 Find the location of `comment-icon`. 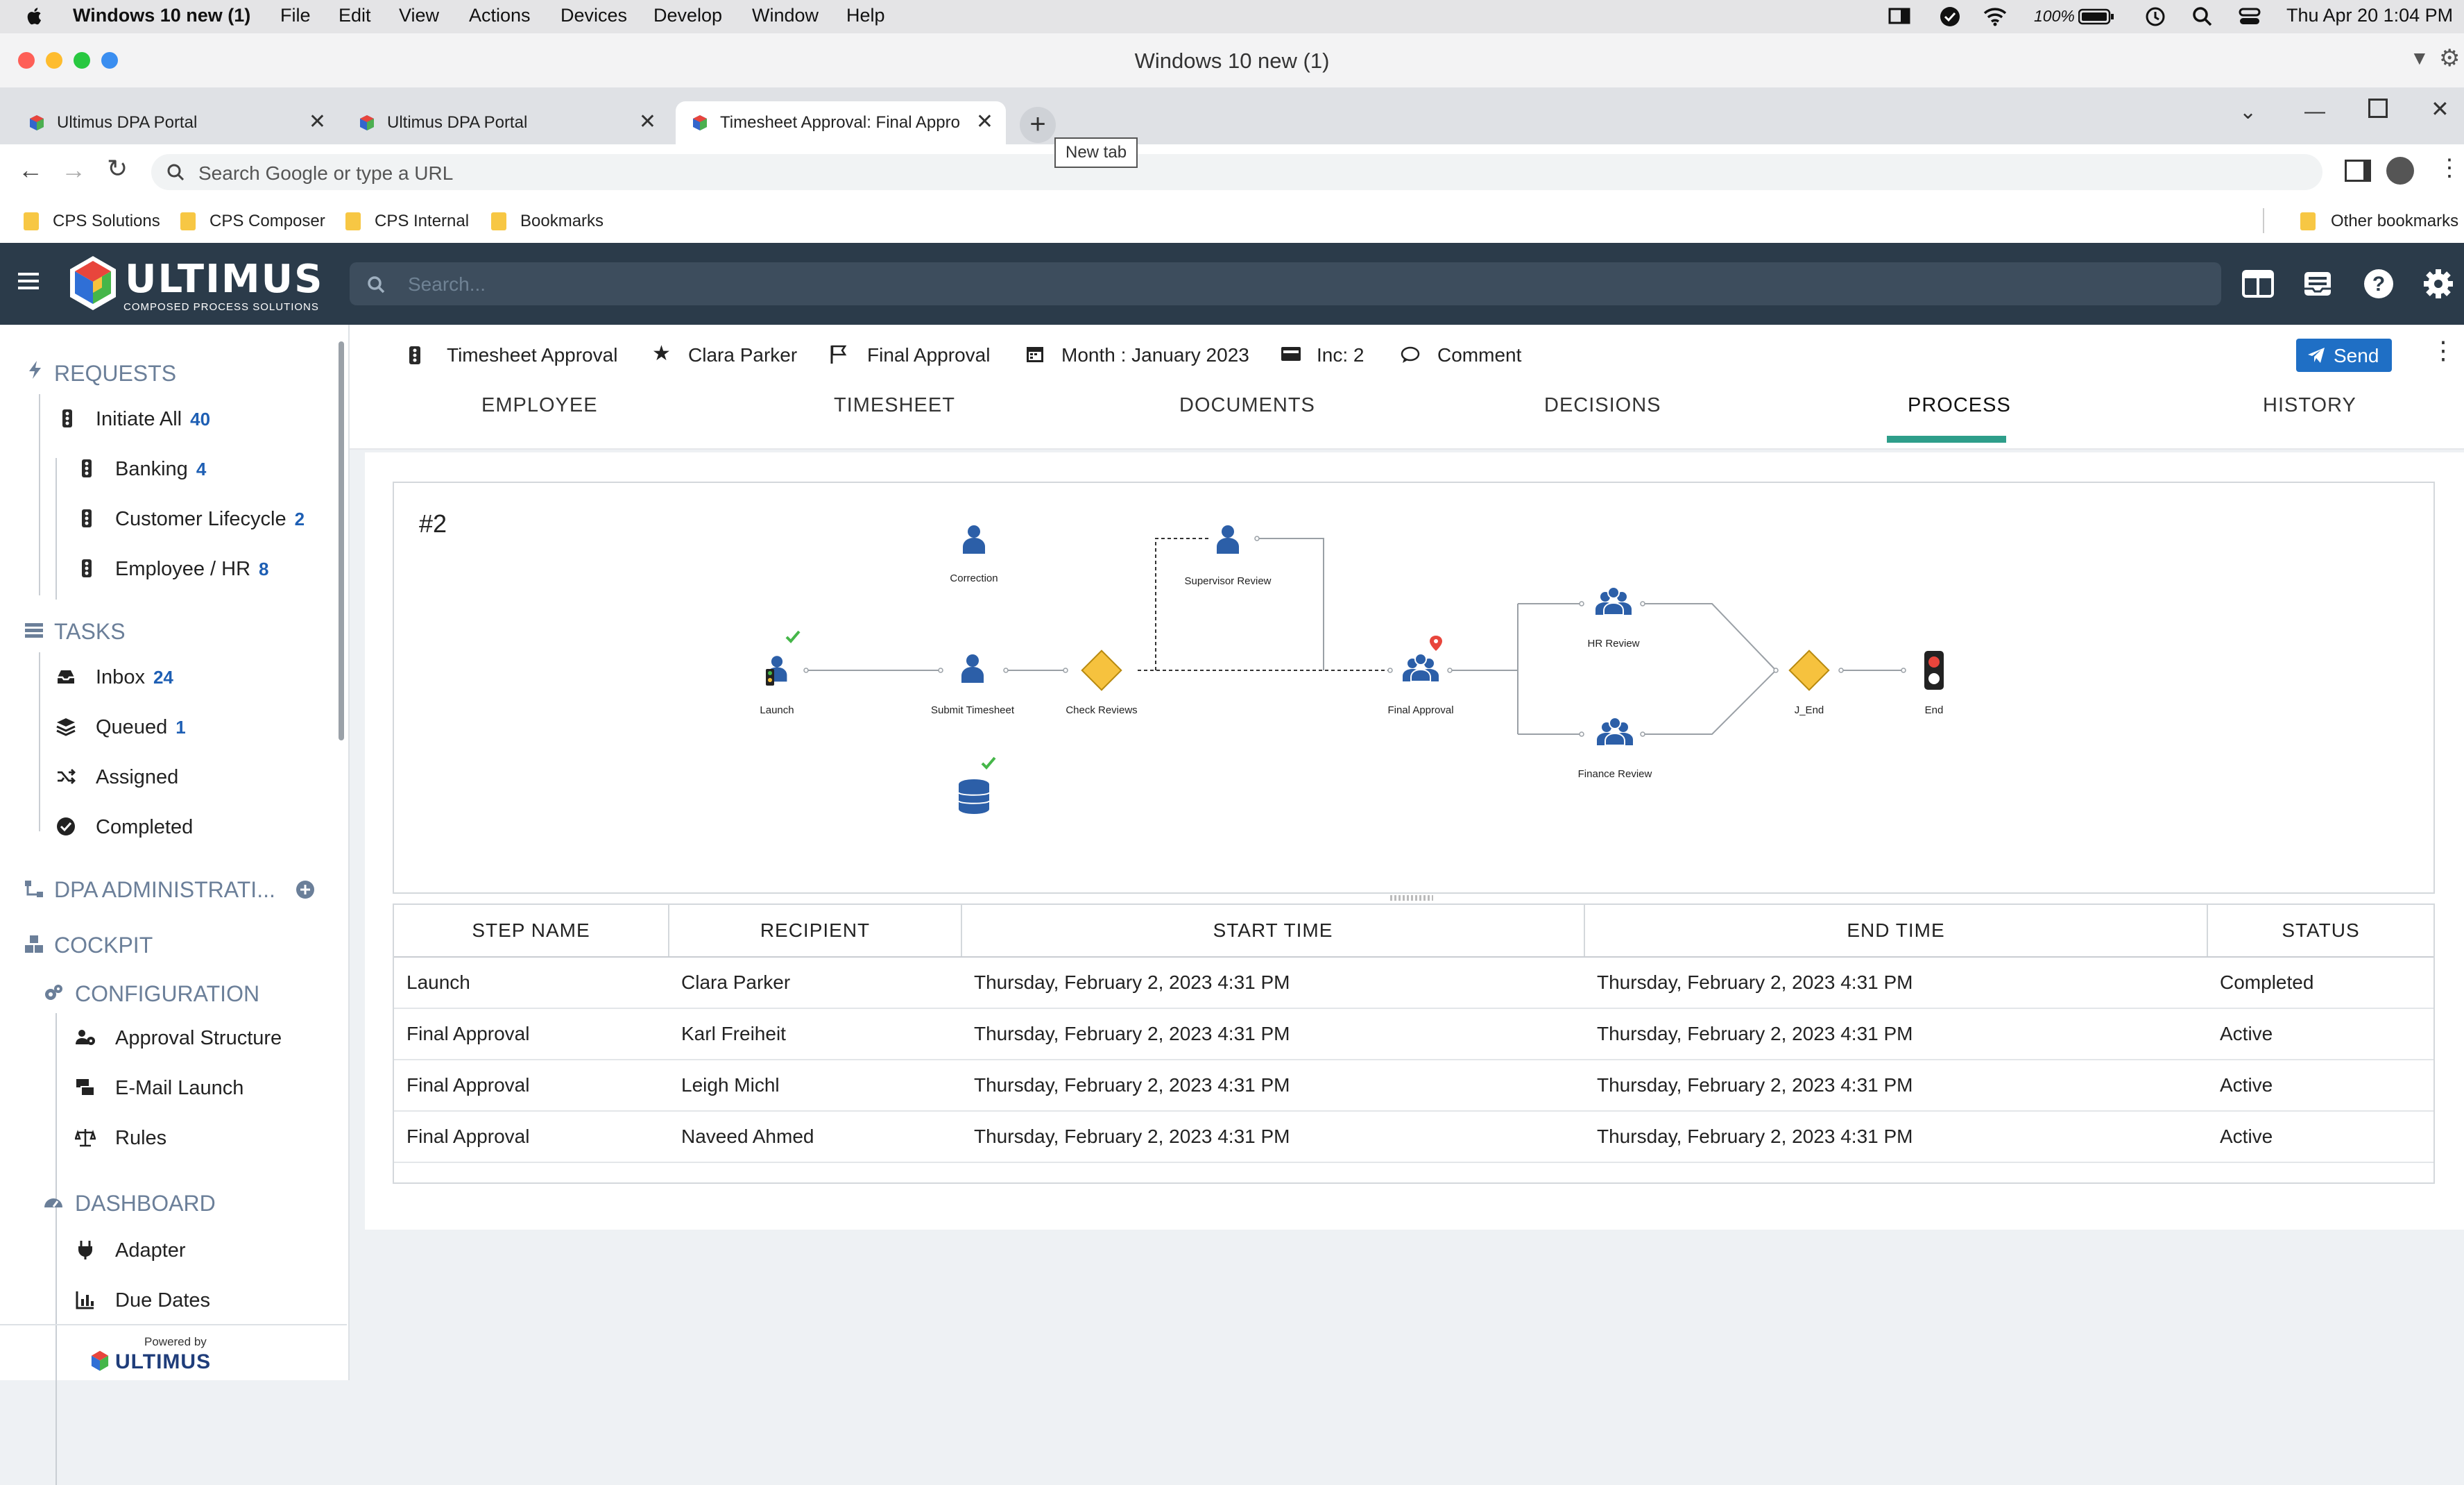

comment-icon is located at coordinates (1410, 356).